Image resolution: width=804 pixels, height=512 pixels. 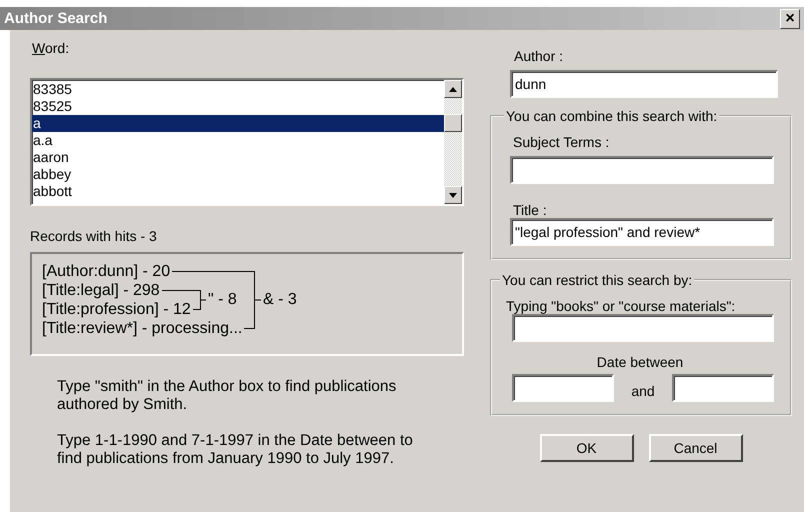 What do you see at coordinates (106, 271) in the screenshot?
I see `record-line: [Author:dunn] - 20` at bounding box center [106, 271].